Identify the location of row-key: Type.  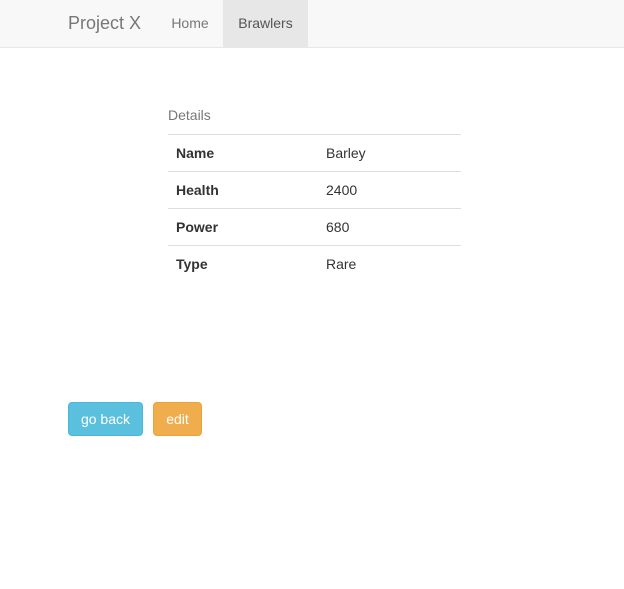
(243, 263).